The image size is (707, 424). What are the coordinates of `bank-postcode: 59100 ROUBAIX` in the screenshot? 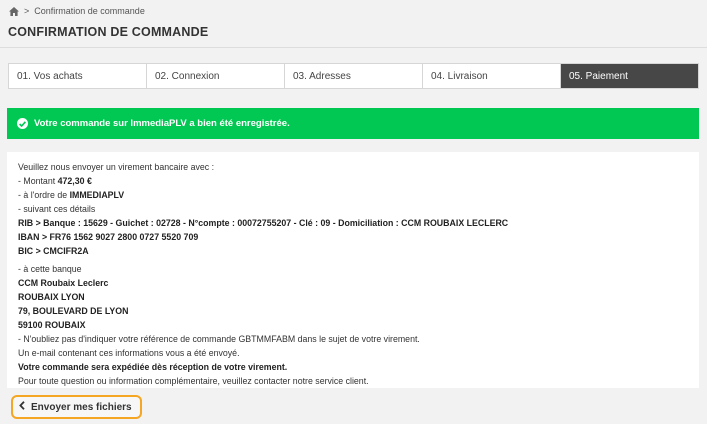 It's located at (52, 325).